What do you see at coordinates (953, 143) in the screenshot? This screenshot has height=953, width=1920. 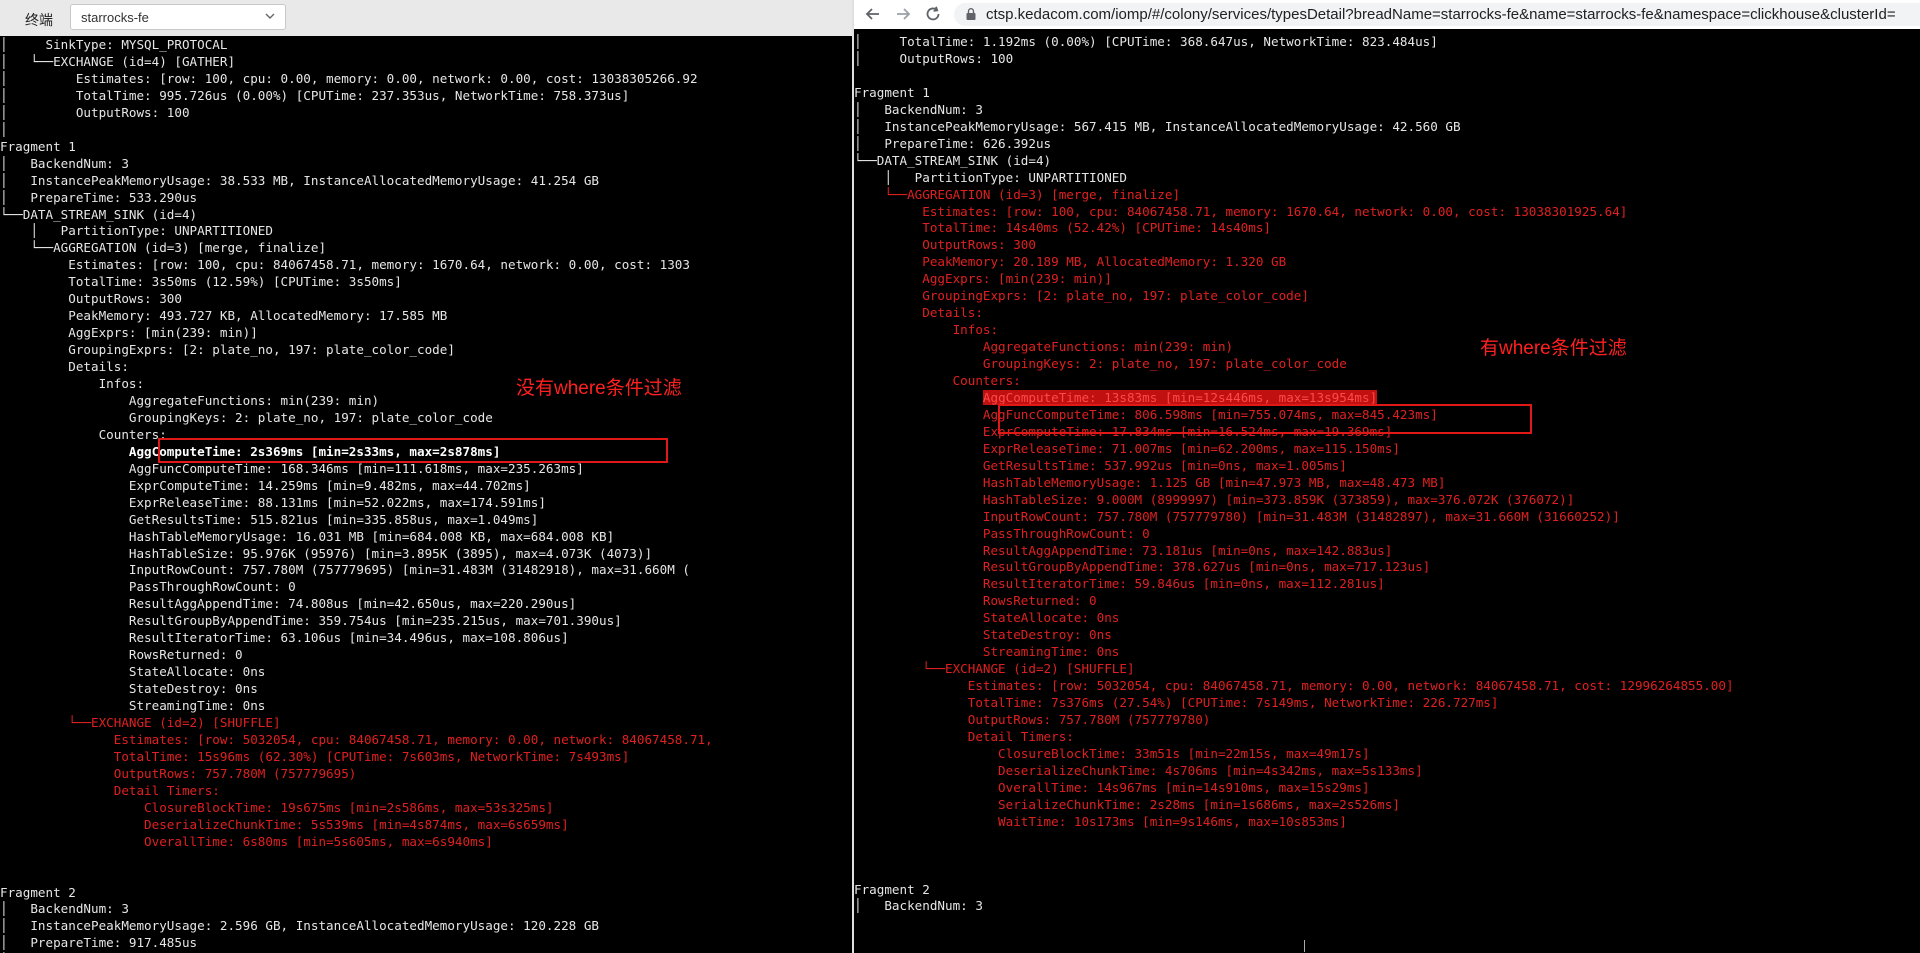 I see `code-line: │ PrepareTime: 626.392us` at bounding box center [953, 143].